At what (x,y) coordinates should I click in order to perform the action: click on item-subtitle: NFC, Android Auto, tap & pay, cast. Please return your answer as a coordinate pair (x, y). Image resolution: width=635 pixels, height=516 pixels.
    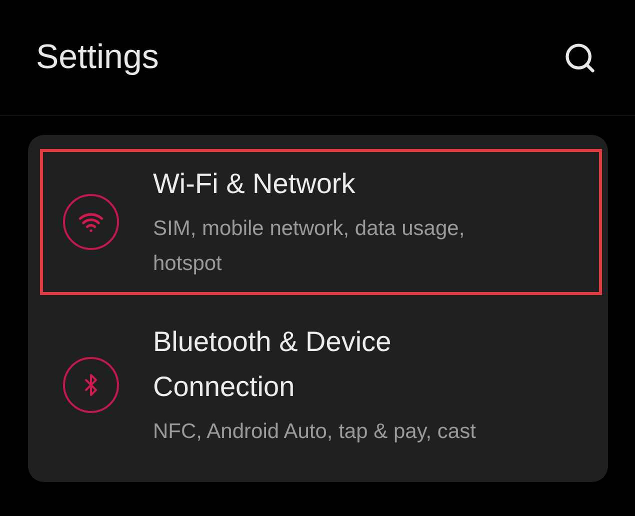
    Looking at the image, I should click on (314, 431).